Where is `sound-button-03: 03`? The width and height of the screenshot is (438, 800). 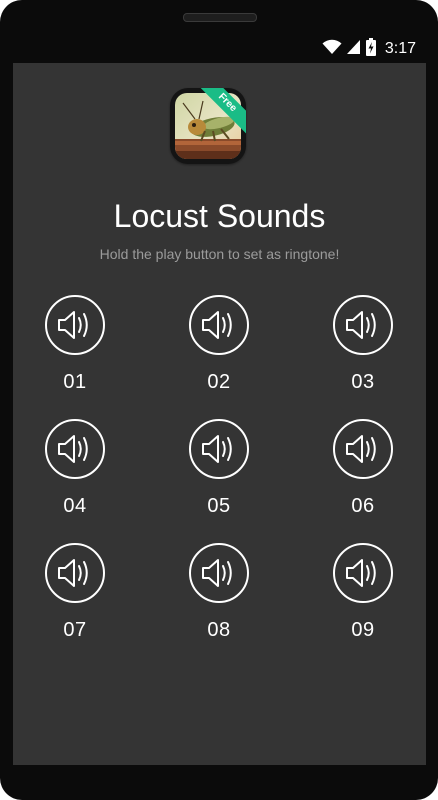 sound-button-03: 03 is located at coordinates (363, 344).